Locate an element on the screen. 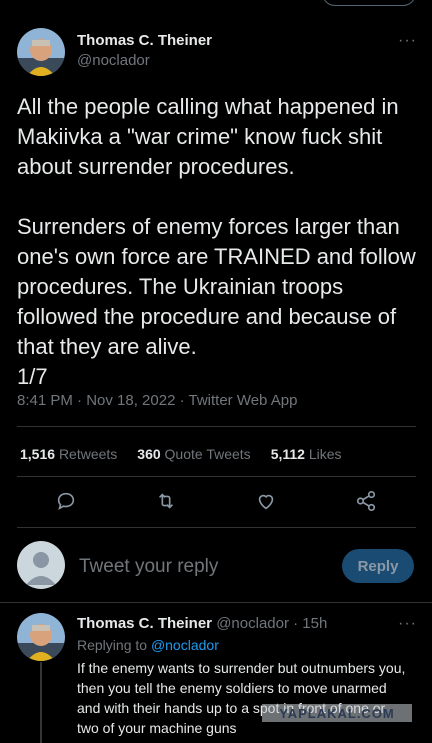  reply-author-name: Thomas C. Theiner is located at coordinates (144, 623).